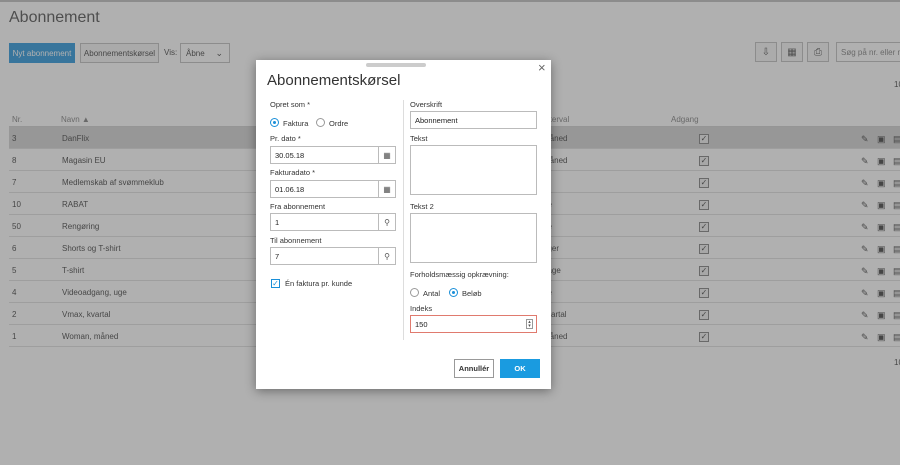  Describe the element at coordinates (403, 220) in the screenshot. I see `column-divider` at that location.